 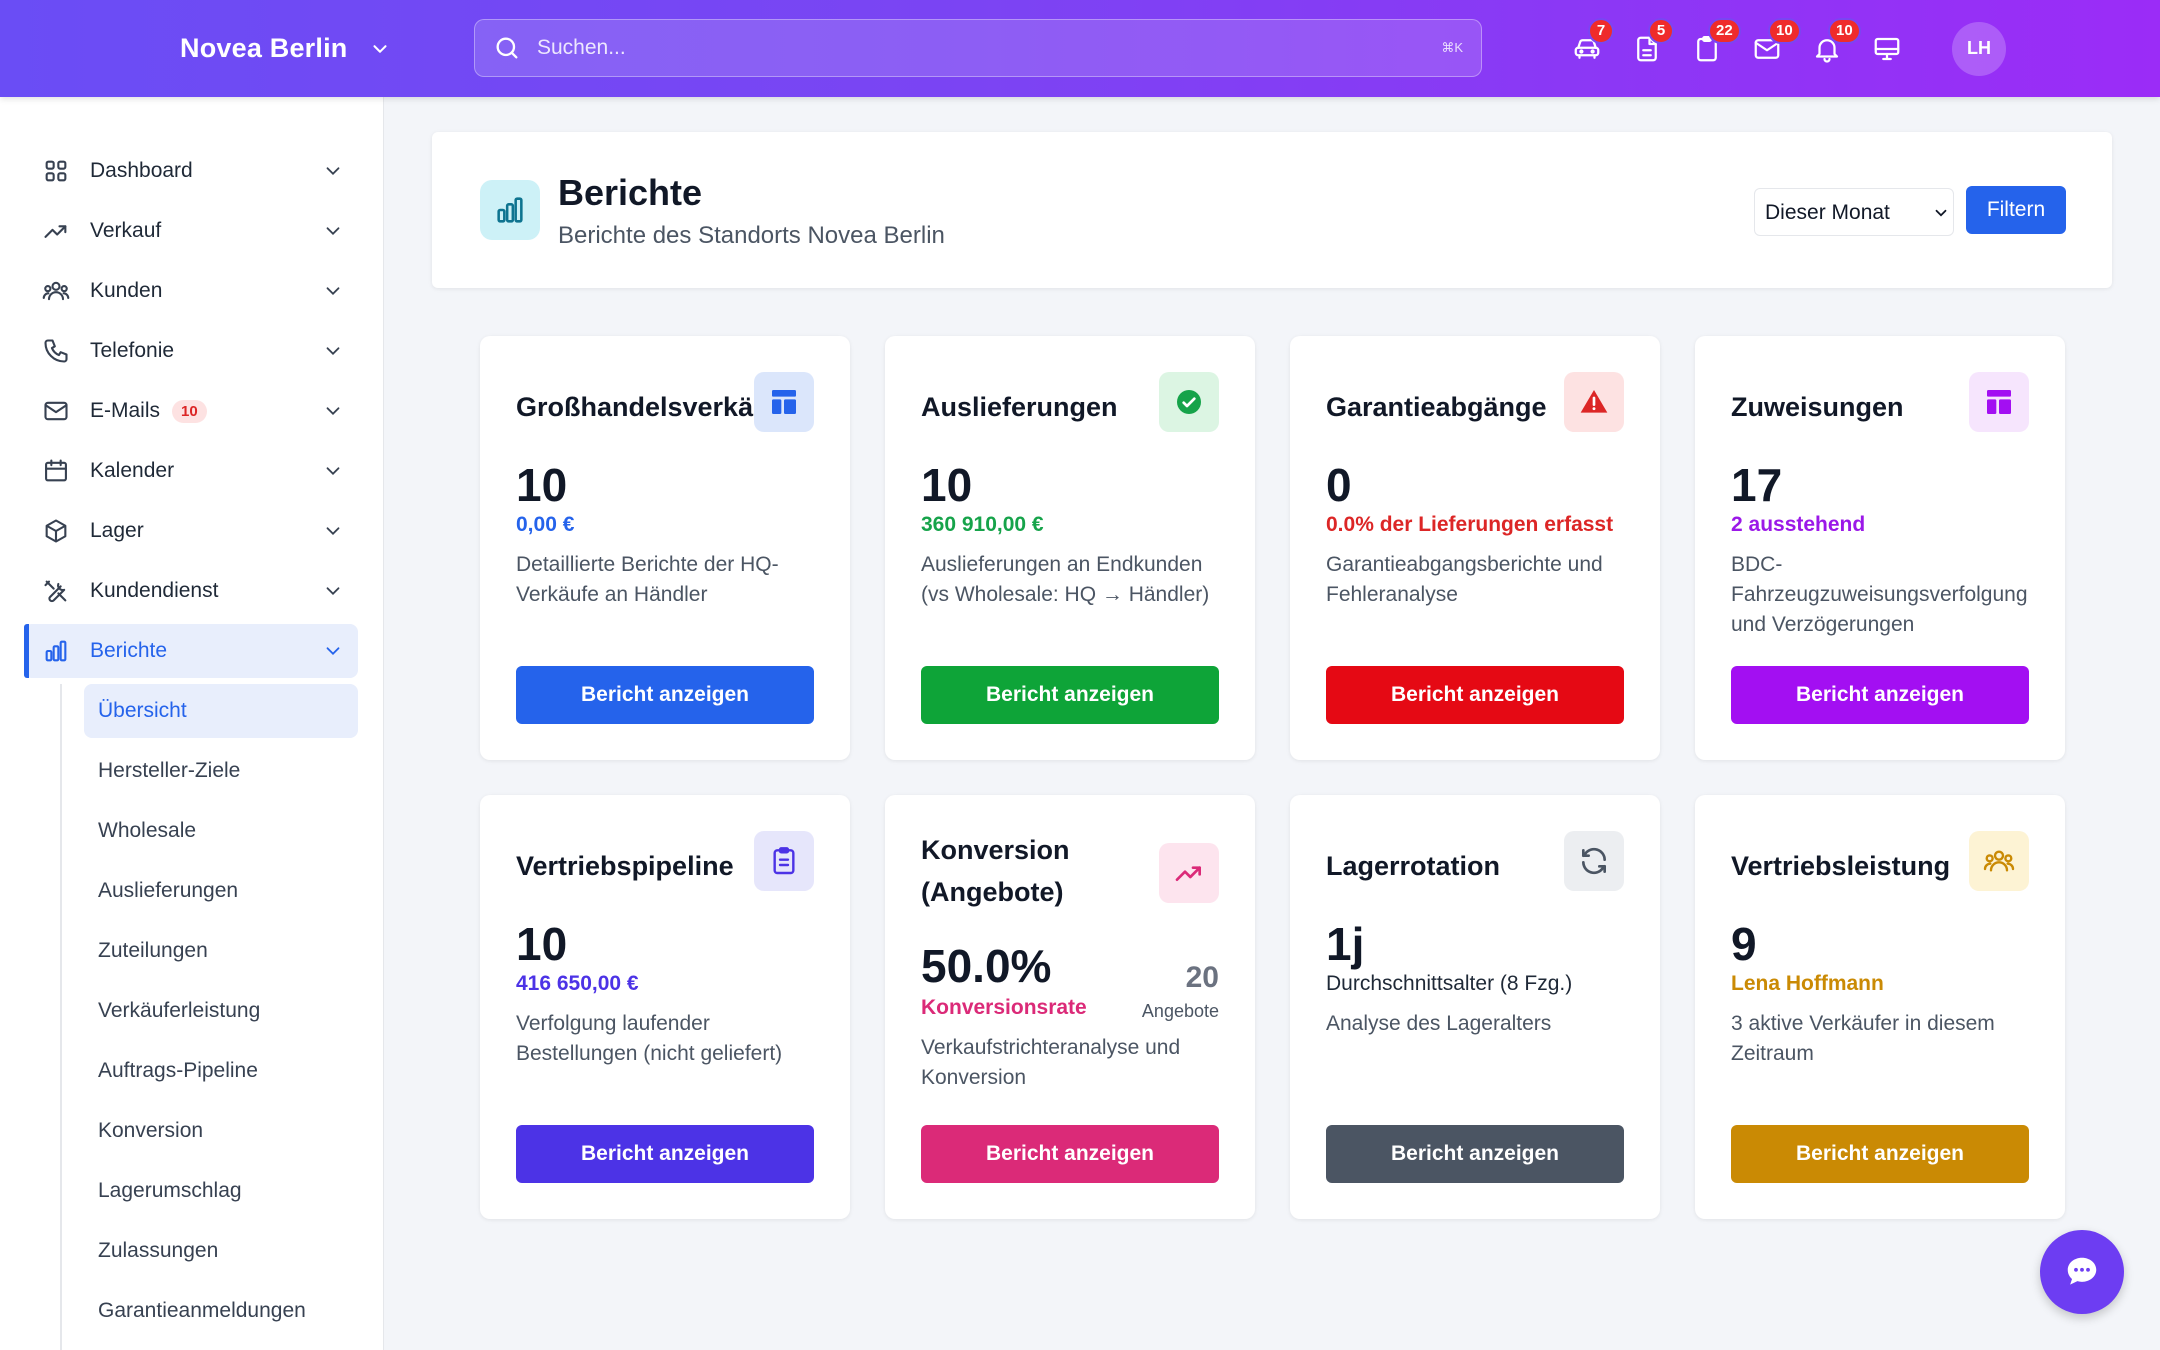 What do you see at coordinates (126, 290) in the screenshot?
I see `sidebar-item-label: Kunden` at bounding box center [126, 290].